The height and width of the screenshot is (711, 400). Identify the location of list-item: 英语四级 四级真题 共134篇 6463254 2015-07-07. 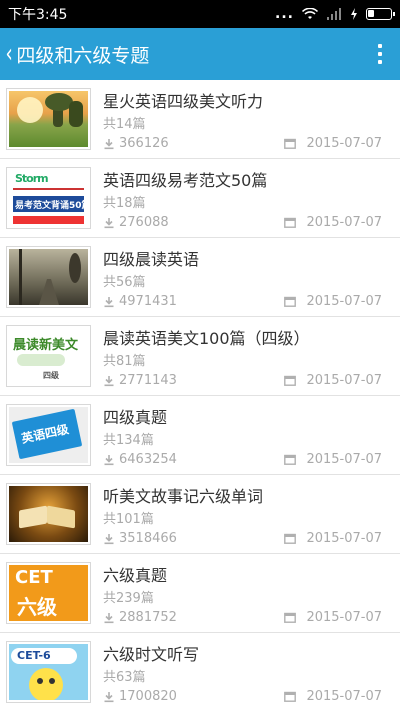
(200, 435).